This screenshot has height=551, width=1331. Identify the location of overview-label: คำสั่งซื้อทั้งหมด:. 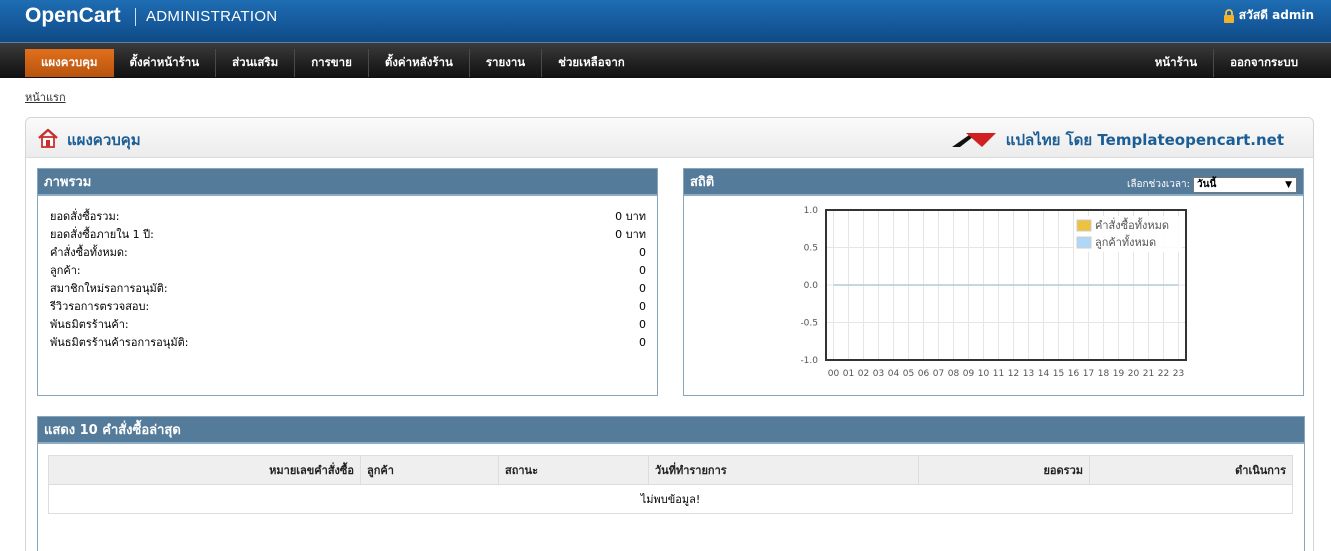
(89, 252).